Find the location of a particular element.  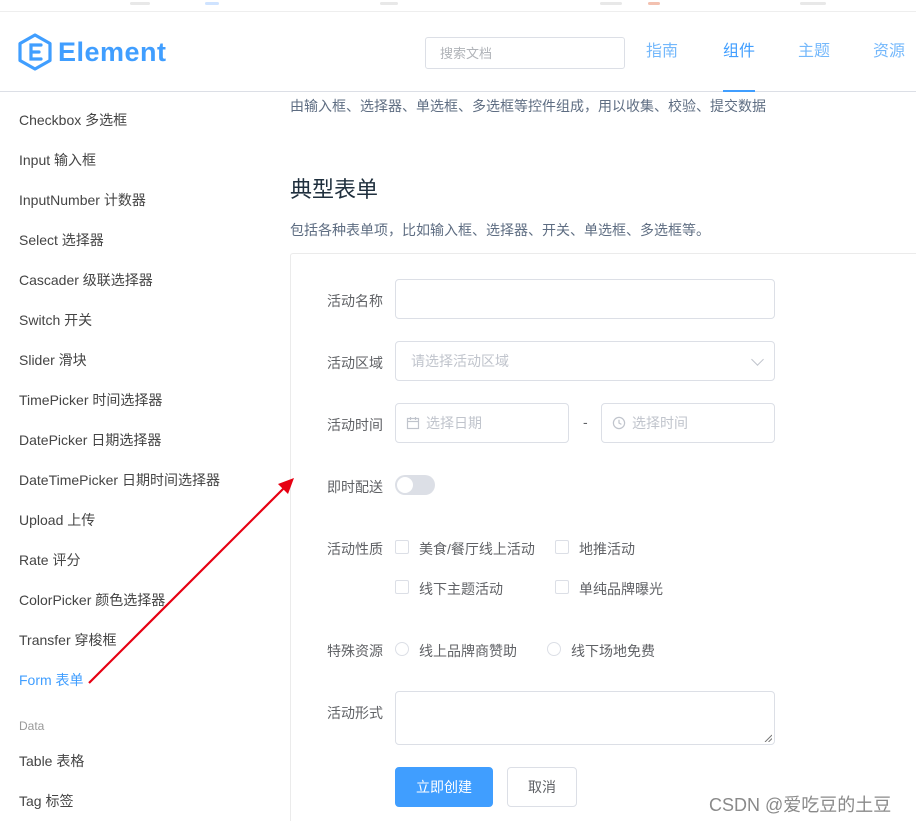

region-placeholder: 请选择活动区域 is located at coordinates (460, 361).